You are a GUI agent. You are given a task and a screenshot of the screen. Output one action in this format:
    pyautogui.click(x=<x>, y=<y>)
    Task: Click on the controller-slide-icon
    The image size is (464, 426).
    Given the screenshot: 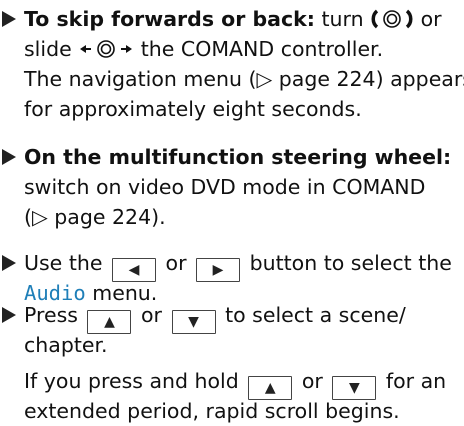 What is the action you would take?
    pyautogui.click(x=106, y=49)
    